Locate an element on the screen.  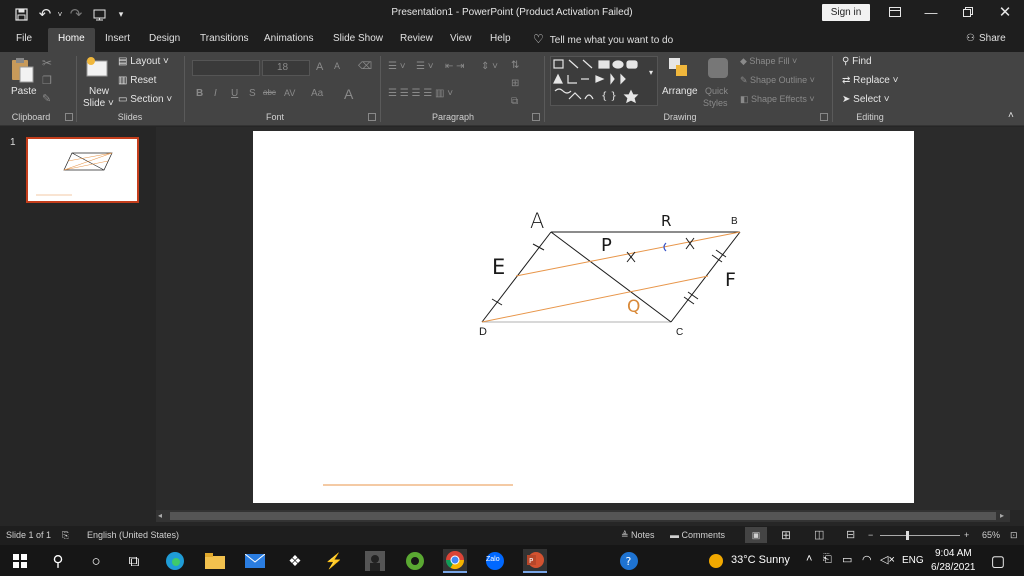
chrome-icon is located at coordinates (455, 561).